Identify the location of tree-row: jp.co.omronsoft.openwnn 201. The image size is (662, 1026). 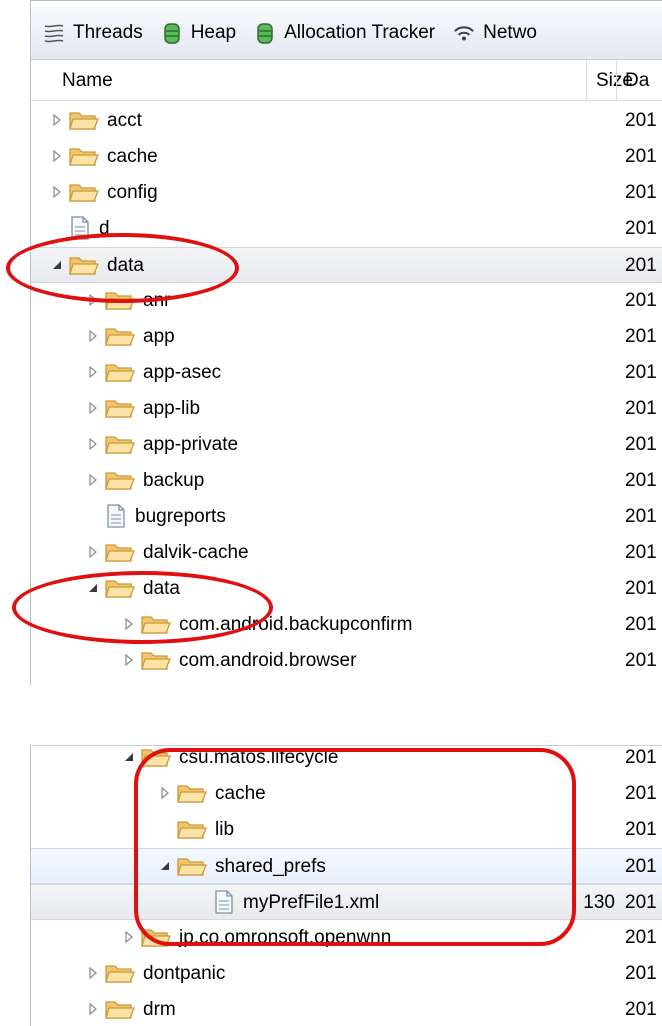
(346, 938).